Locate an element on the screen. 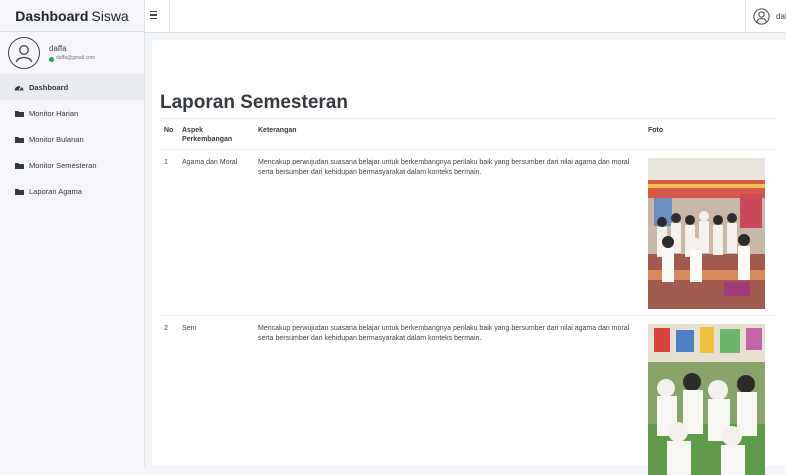  column-header-keterangan: Keterangan is located at coordinates (449, 134).